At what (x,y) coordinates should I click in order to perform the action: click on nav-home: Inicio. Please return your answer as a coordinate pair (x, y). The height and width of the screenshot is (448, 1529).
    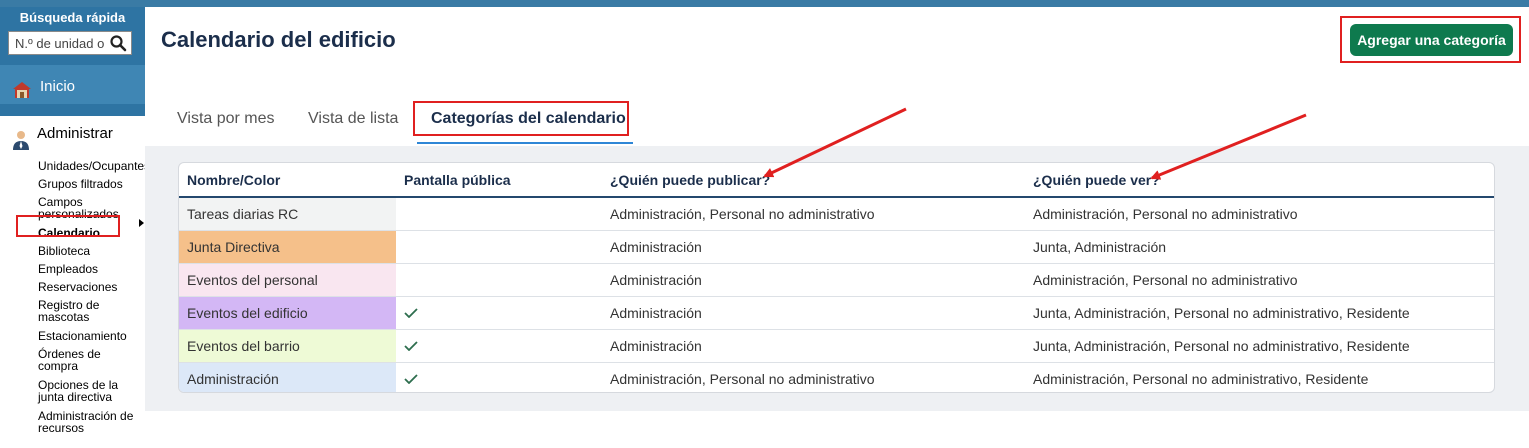
    Looking at the image, I should click on (72, 84).